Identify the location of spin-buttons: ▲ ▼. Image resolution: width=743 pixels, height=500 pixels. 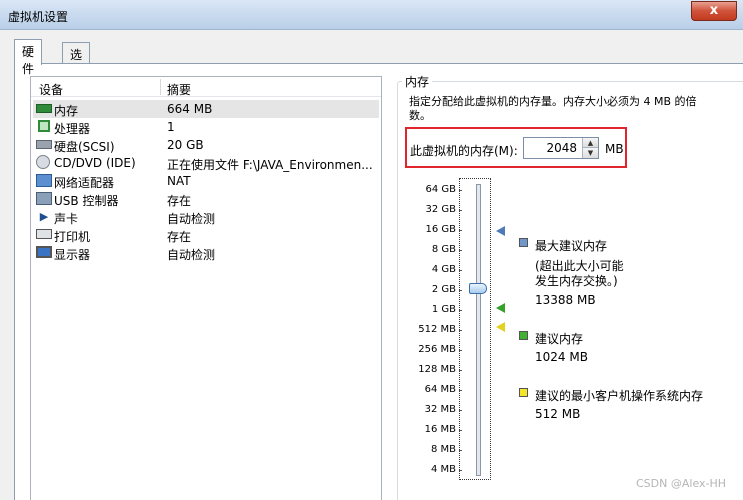
(590, 148).